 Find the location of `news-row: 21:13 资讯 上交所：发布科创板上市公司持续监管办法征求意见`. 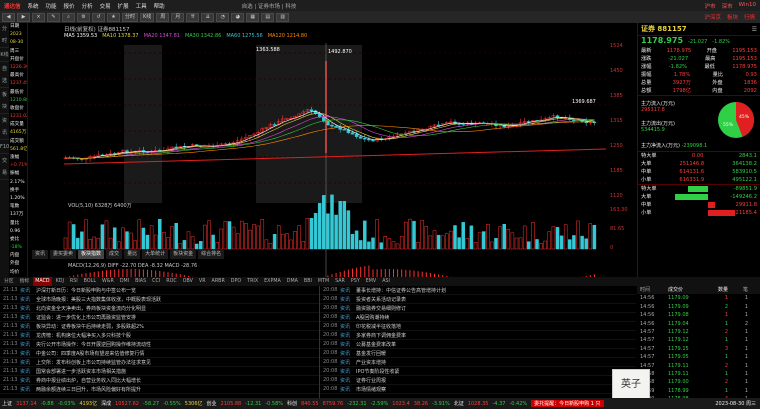

news-row: 21:13 资讯 上交所：发布科创板上市公司持续监管办法征求意见 is located at coordinates (159, 362).